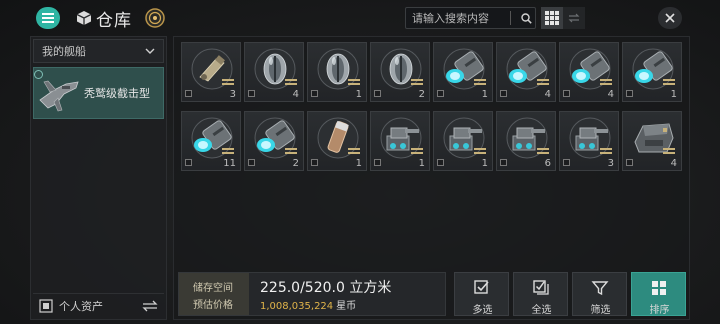 This screenshot has height=324, width=720. I want to click on close-button, so click(670, 18).